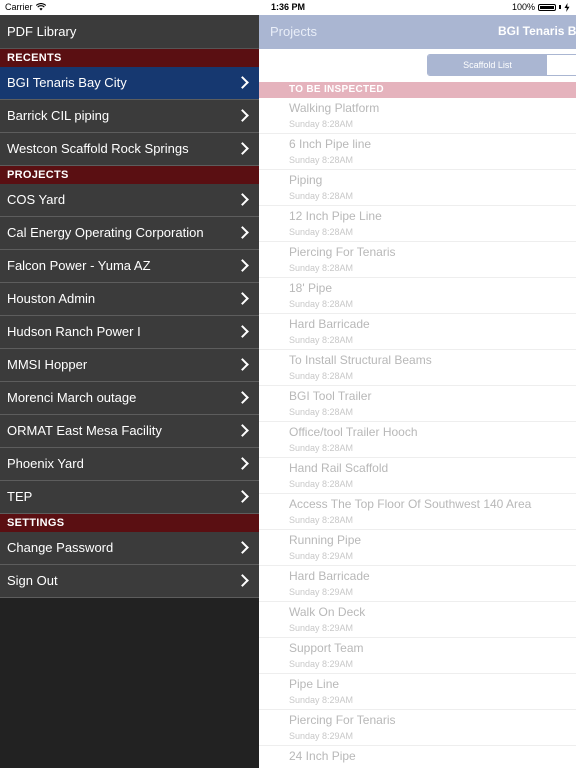 The image size is (576, 768). Describe the element at coordinates (327, 612) in the screenshot. I see `list-item-title: Walk On Deck` at that location.